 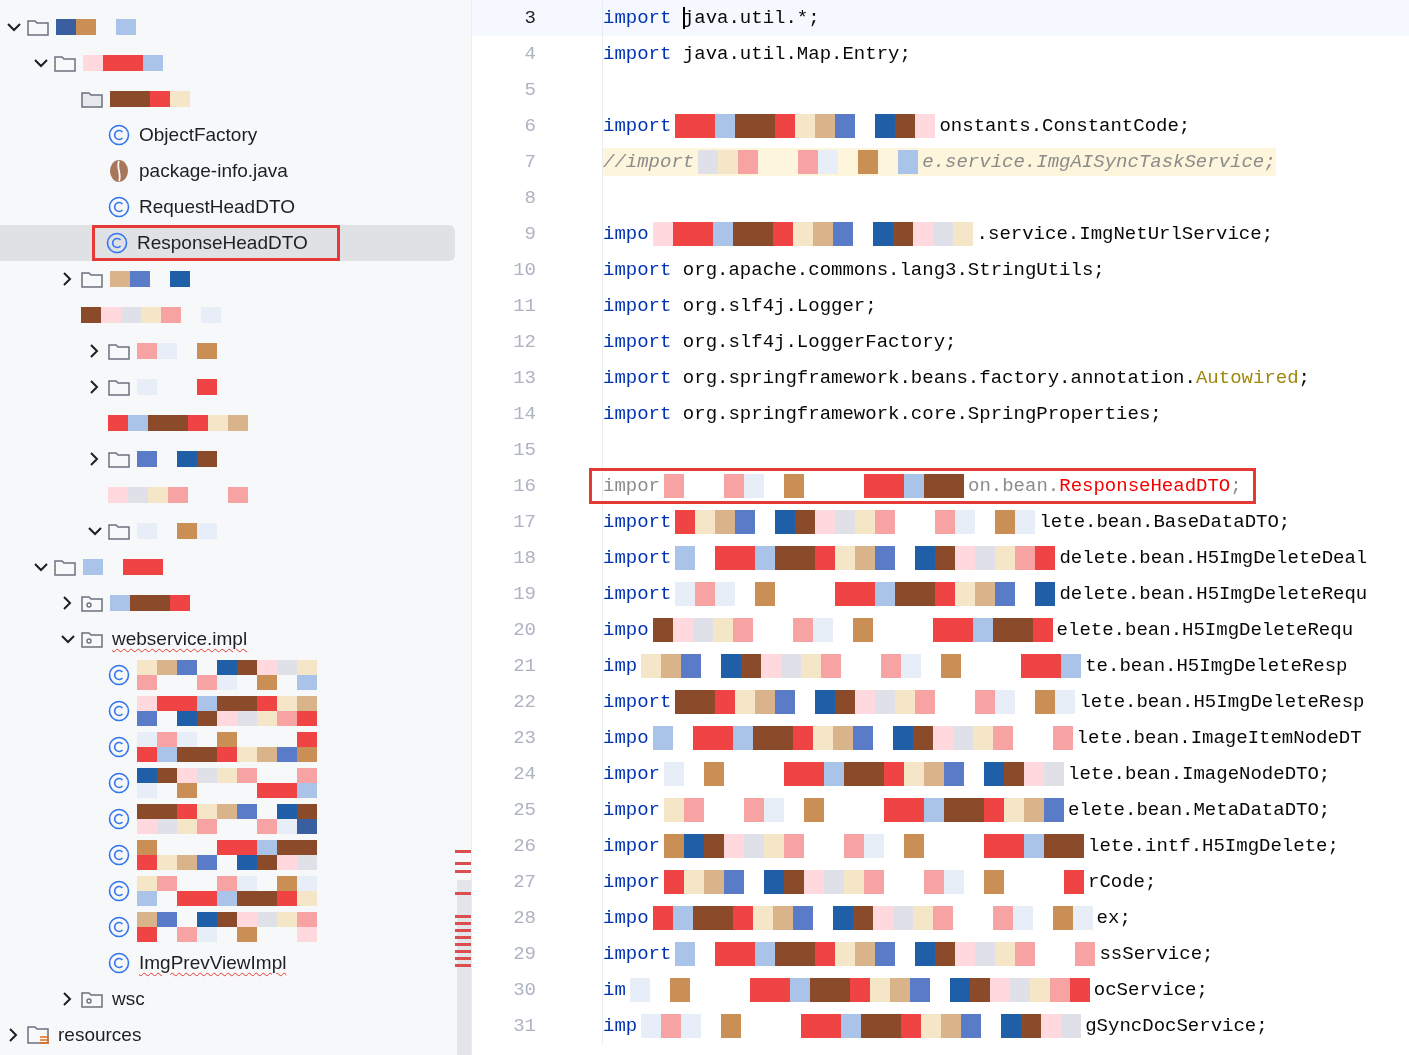 What do you see at coordinates (227, 243) in the screenshot?
I see `tree-item: ResponseHeadDTO` at bounding box center [227, 243].